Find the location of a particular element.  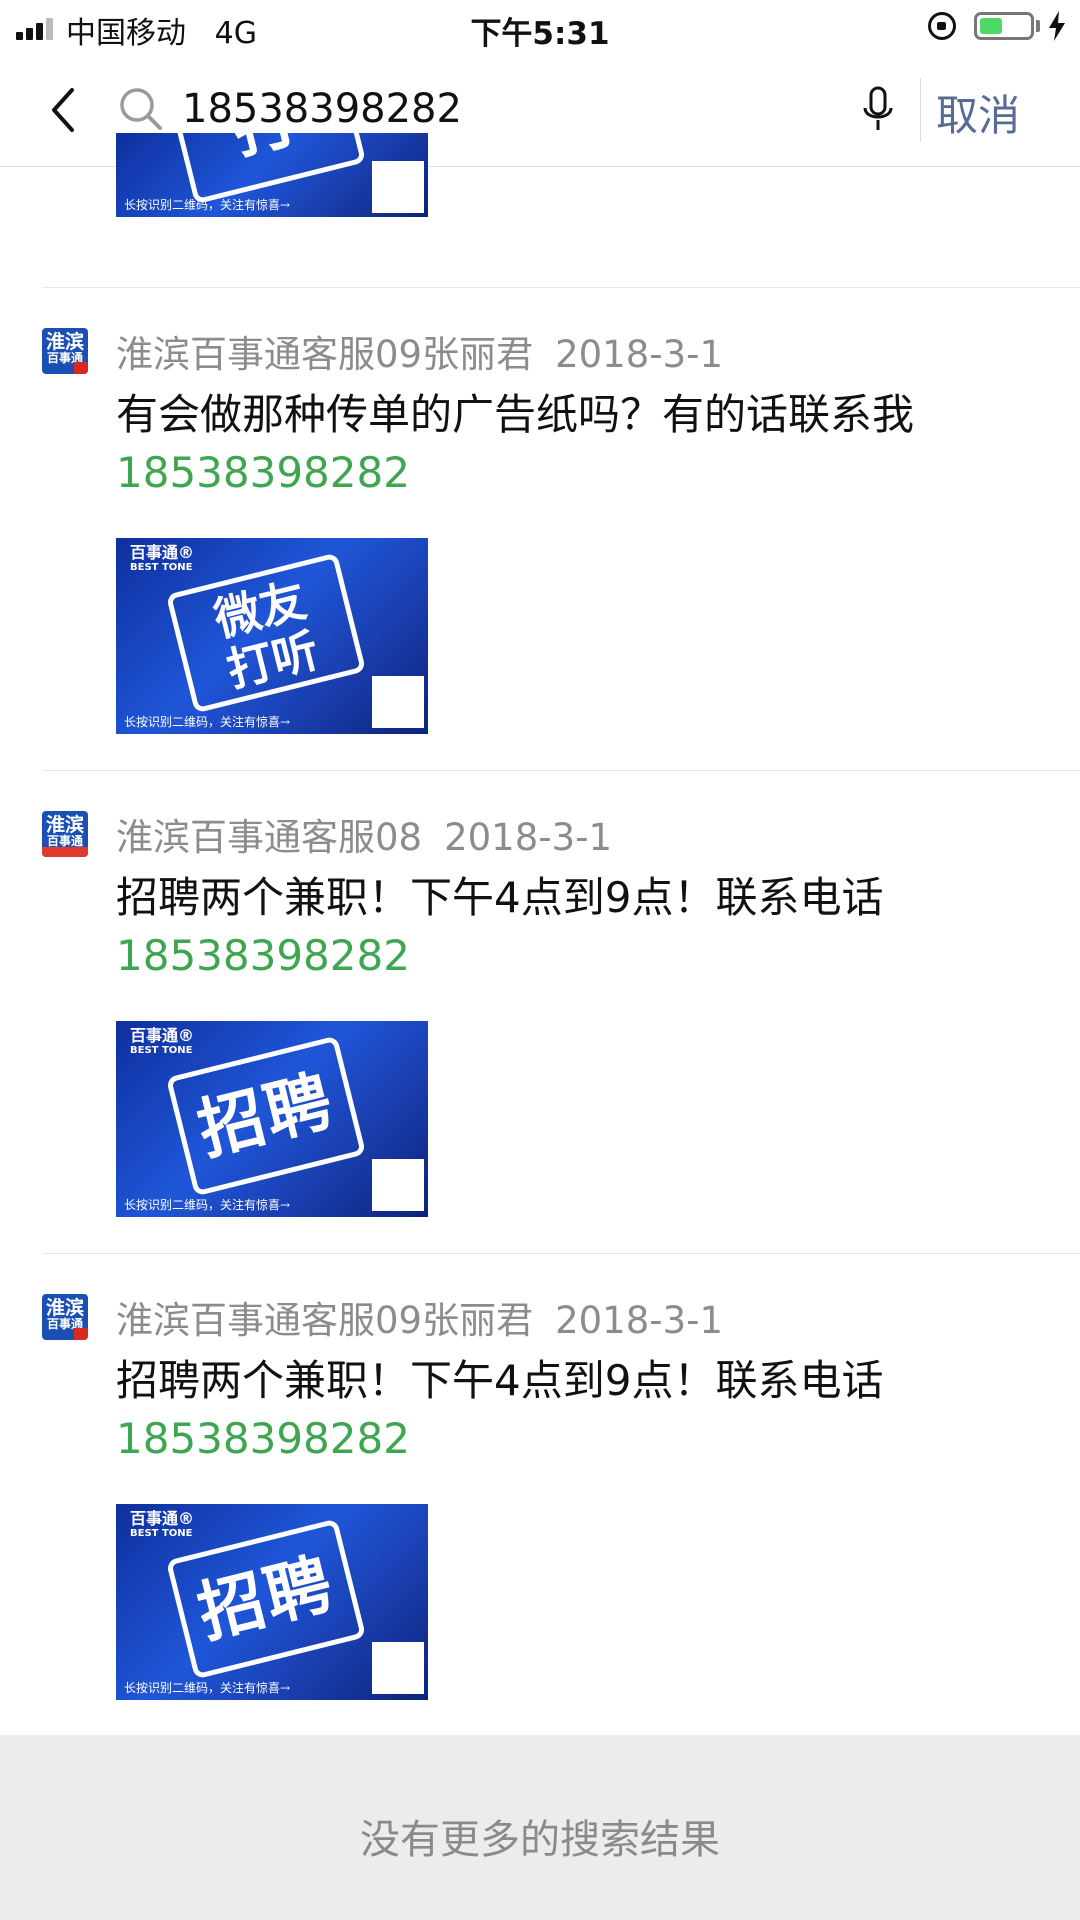

image-stamp: 微友 打听 is located at coordinates (266, 633).